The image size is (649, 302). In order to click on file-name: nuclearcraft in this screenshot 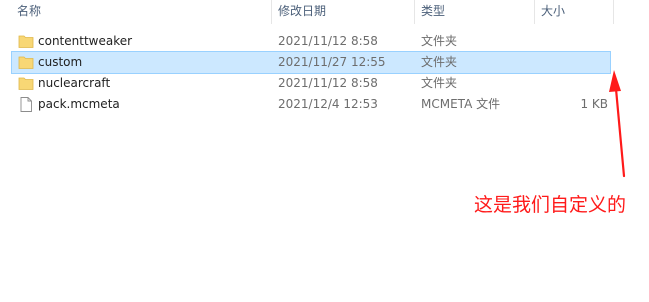, I will do `click(74, 83)`.